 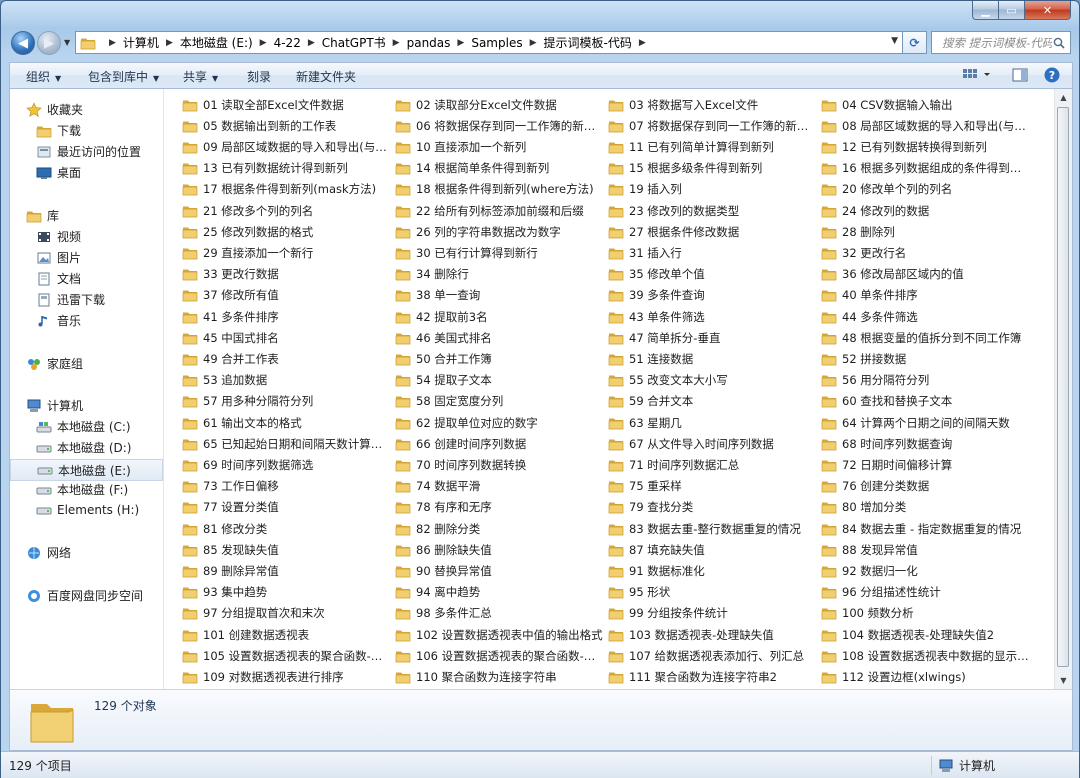 What do you see at coordinates (429, 43) in the screenshot?
I see `breadcrumb-pandas: pandas` at bounding box center [429, 43].